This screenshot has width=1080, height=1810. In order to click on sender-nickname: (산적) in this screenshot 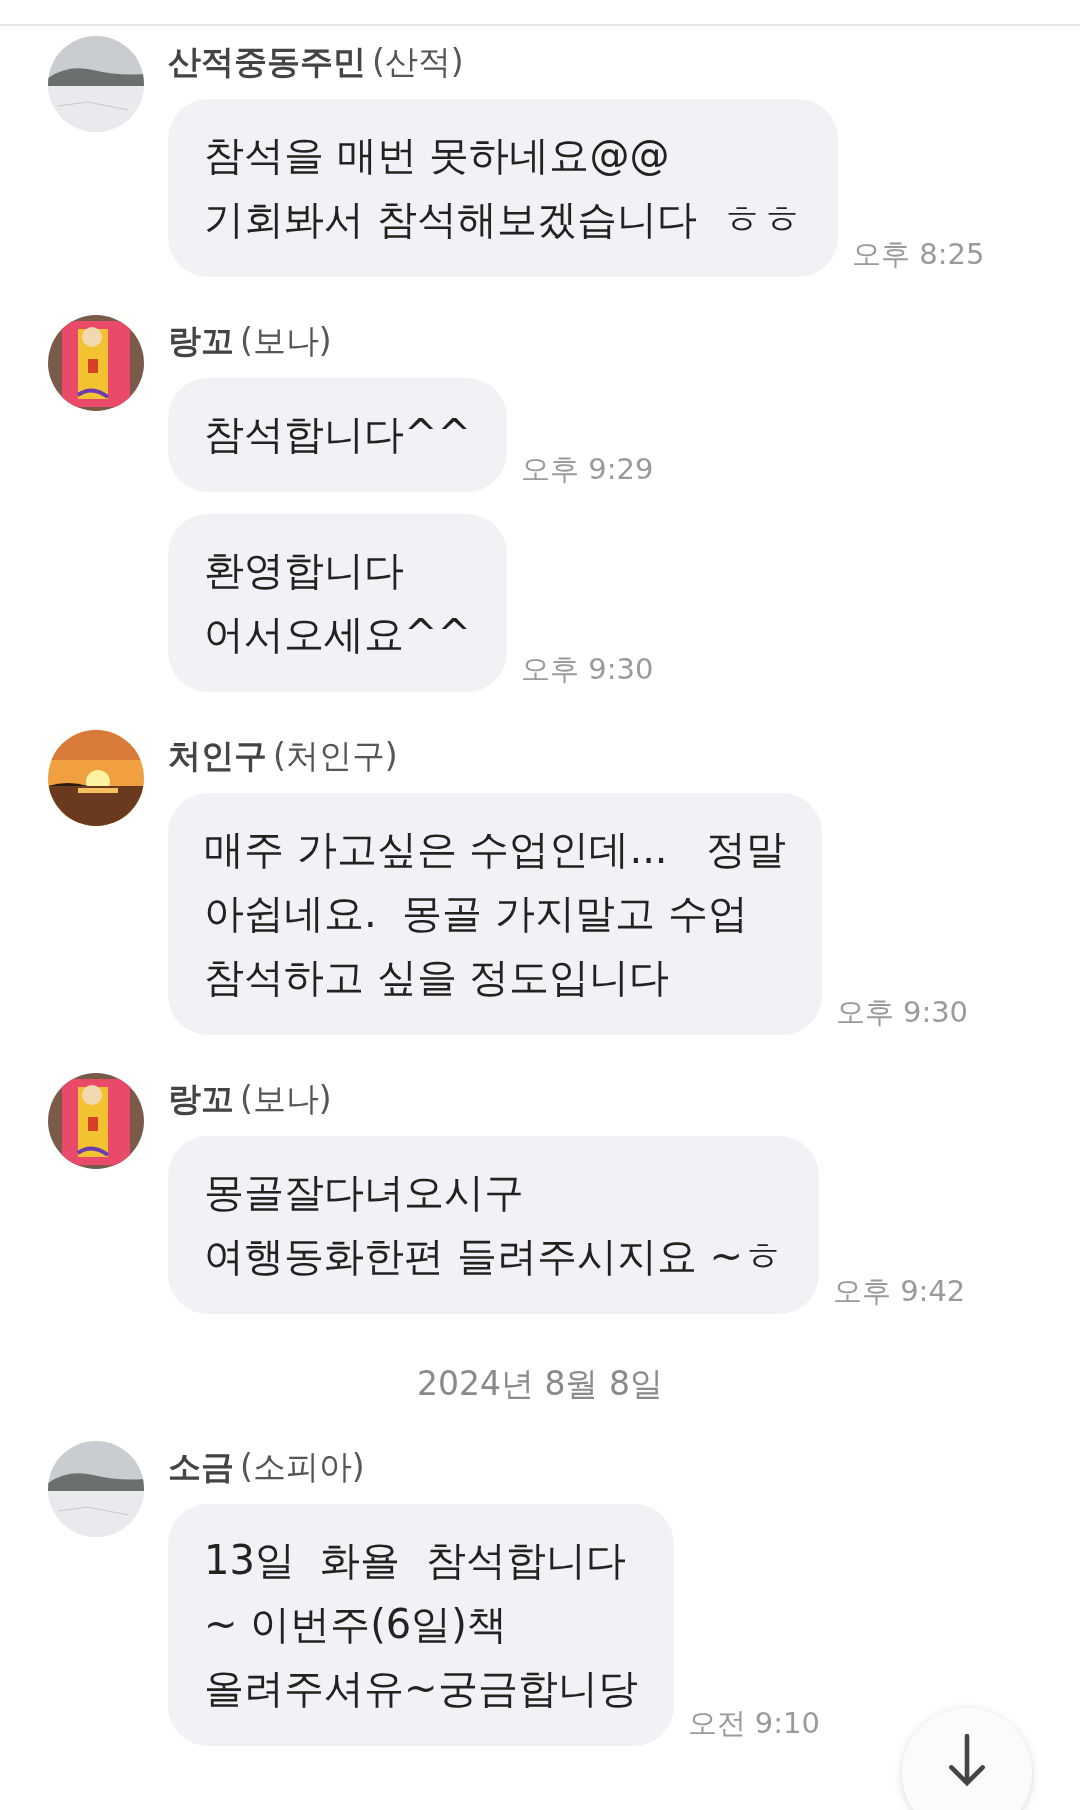, I will do `click(418, 62)`.